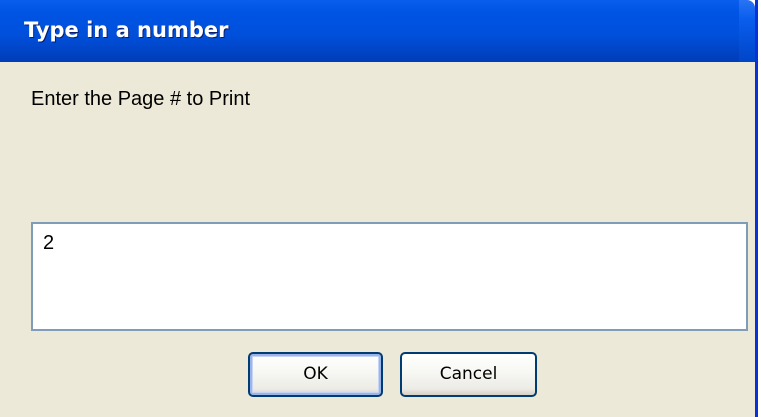 The width and height of the screenshot is (761, 417). I want to click on ok-button: OK, so click(315, 374).